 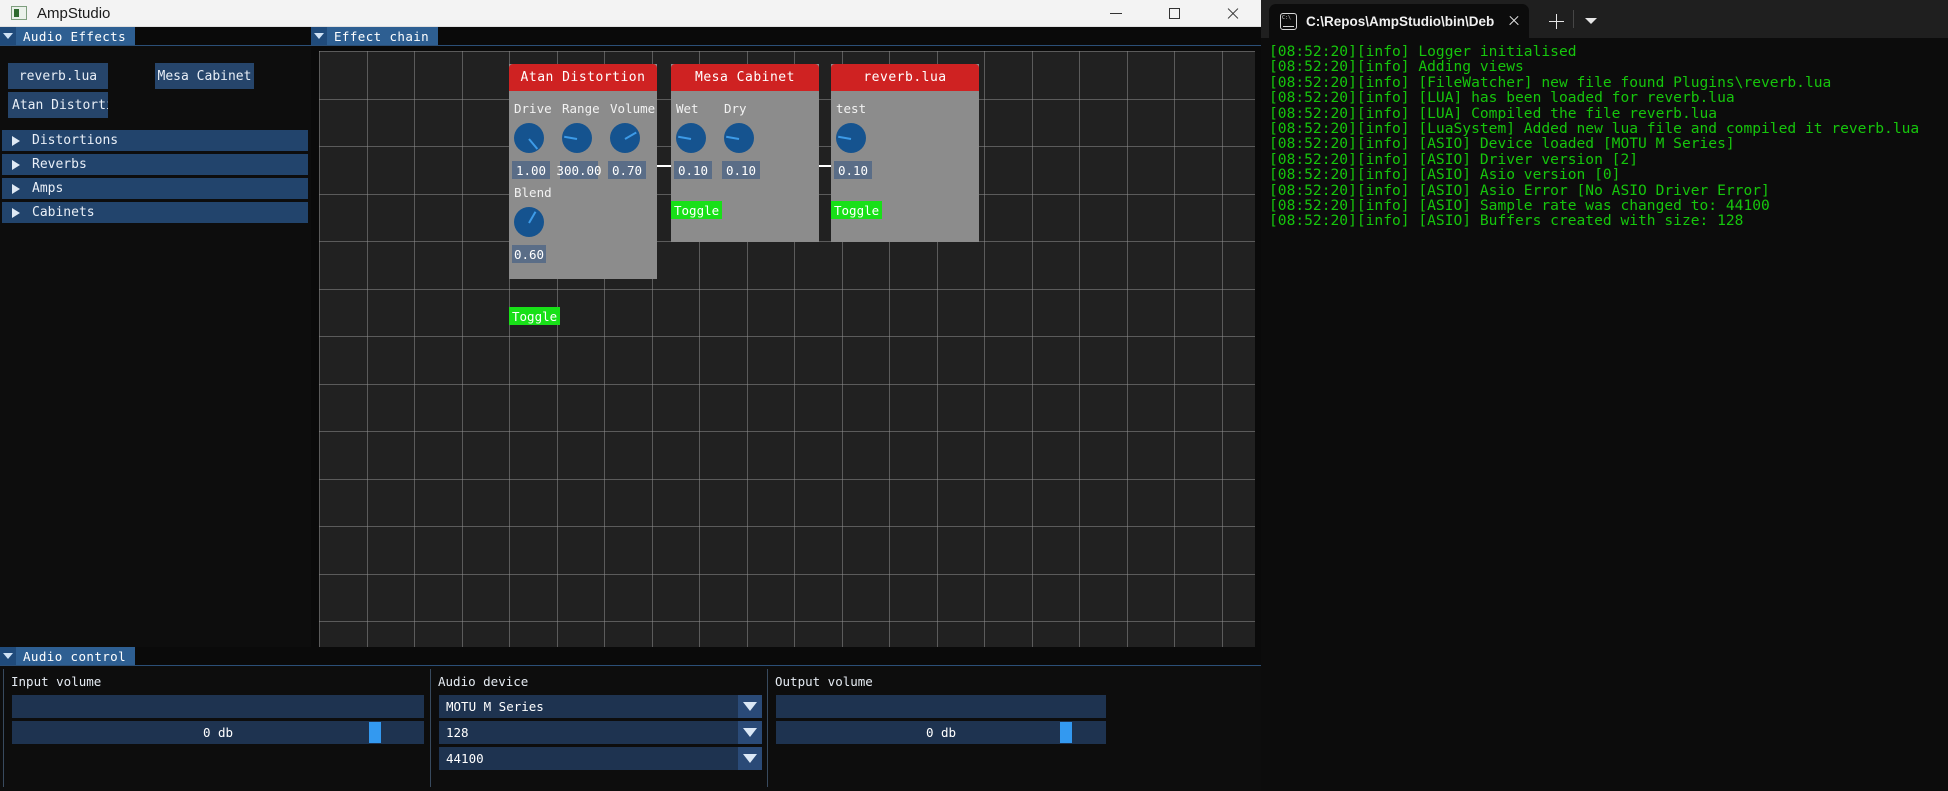 I want to click on plus-icon, so click(x=1556, y=21).